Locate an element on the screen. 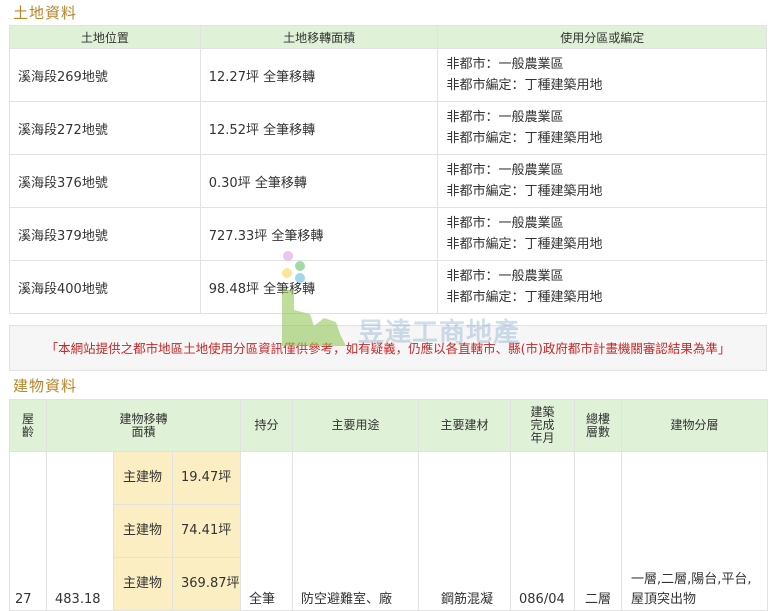  header-zoning: 使用分區或編定 is located at coordinates (602, 37).